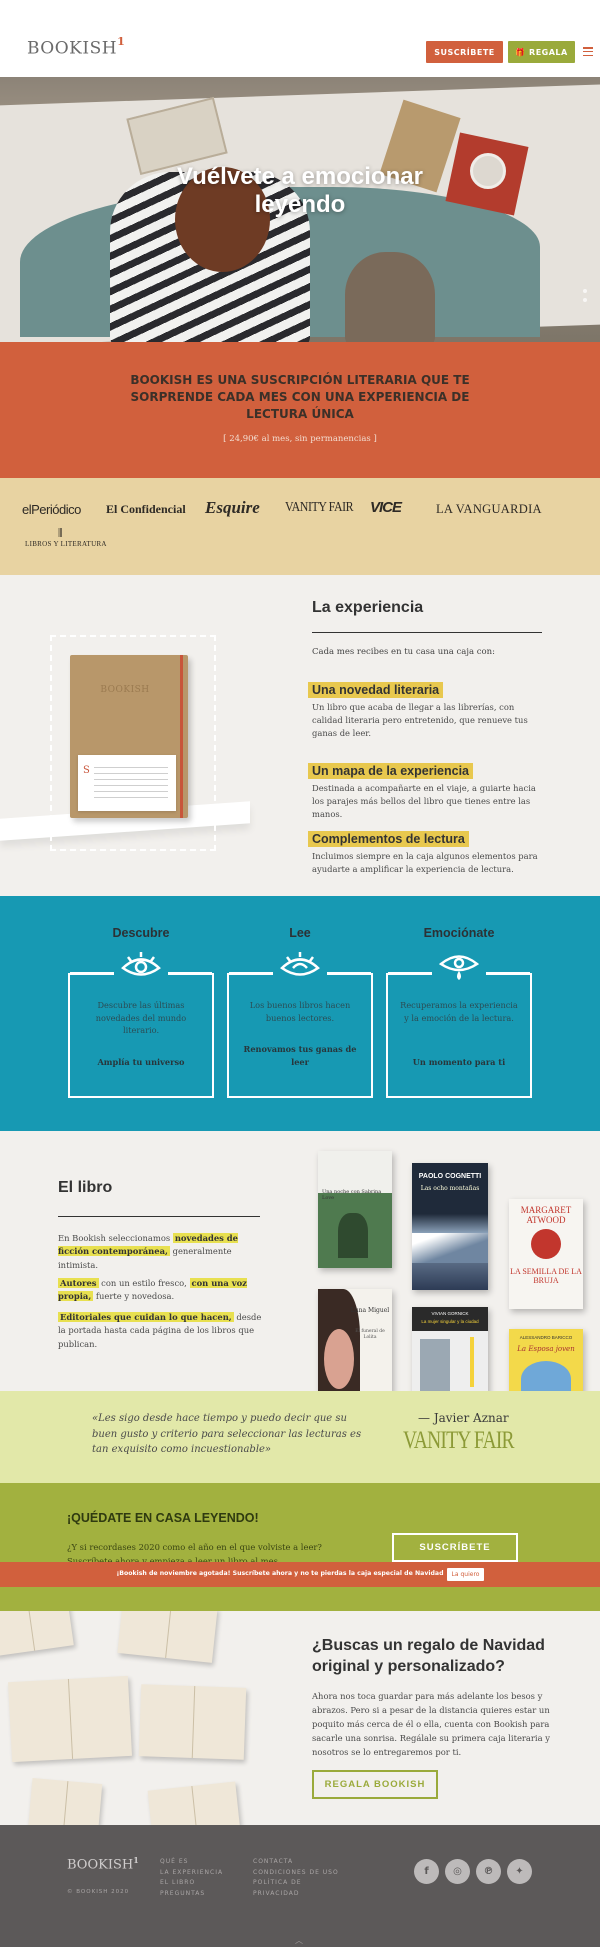 The width and height of the screenshot is (600, 1947). Describe the element at coordinates (386, 507) in the screenshot. I see `press-logo-vice: VICE` at that location.